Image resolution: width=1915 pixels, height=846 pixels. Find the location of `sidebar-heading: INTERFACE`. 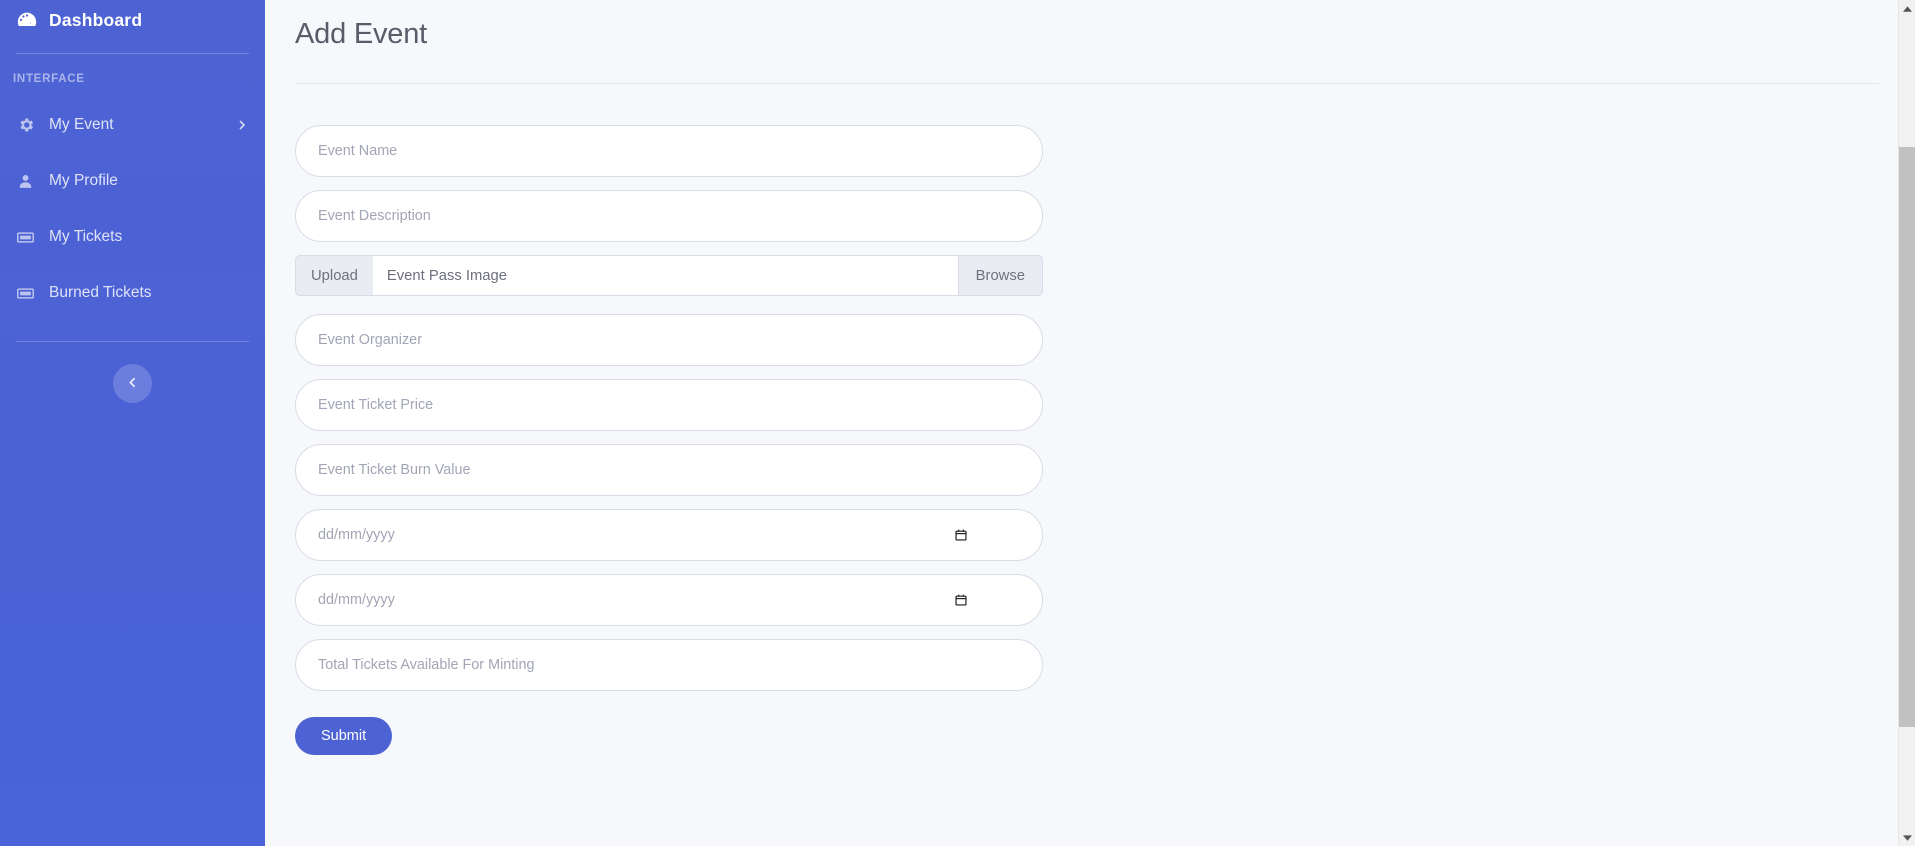

sidebar-heading: INTERFACE is located at coordinates (49, 79).